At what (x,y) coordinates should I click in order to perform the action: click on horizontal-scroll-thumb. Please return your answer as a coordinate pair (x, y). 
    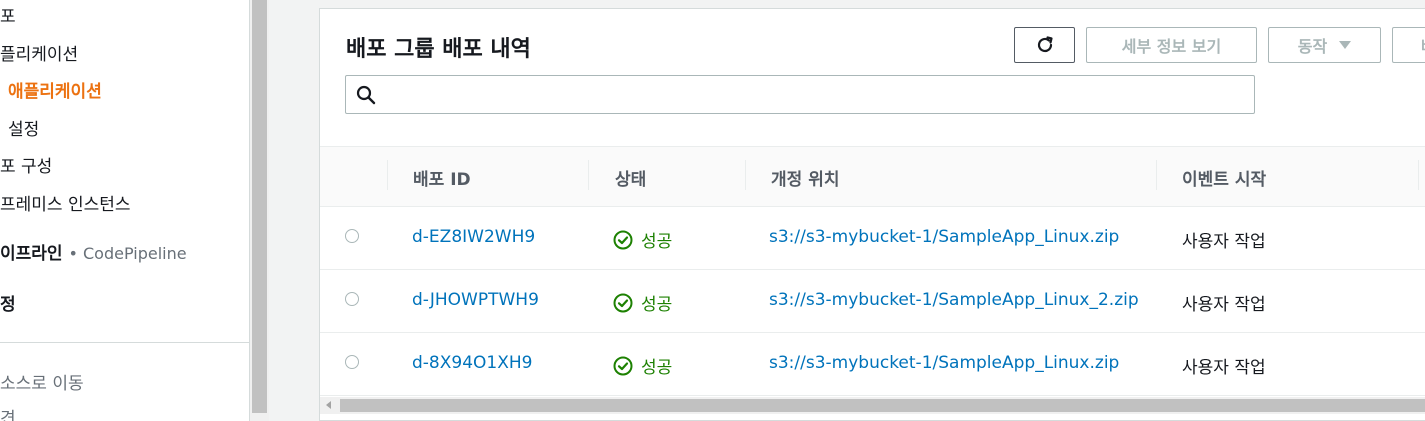
    Looking at the image, I should click on (882, 405).